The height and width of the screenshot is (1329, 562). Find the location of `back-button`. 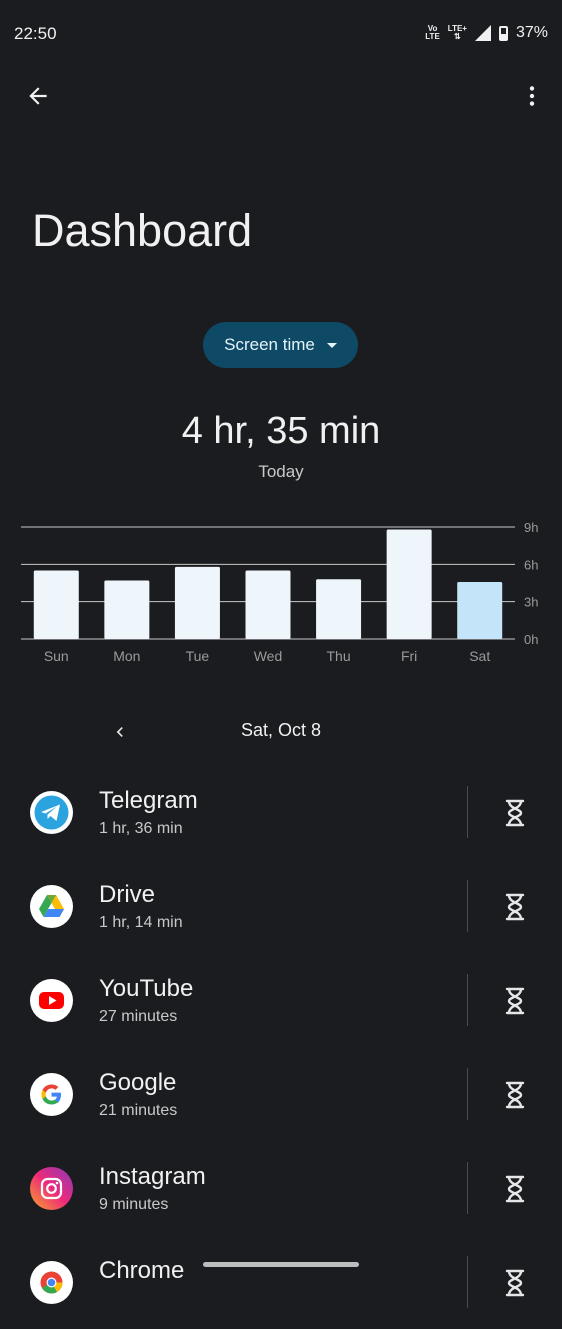

back-button is located at coordinates (38, 96).